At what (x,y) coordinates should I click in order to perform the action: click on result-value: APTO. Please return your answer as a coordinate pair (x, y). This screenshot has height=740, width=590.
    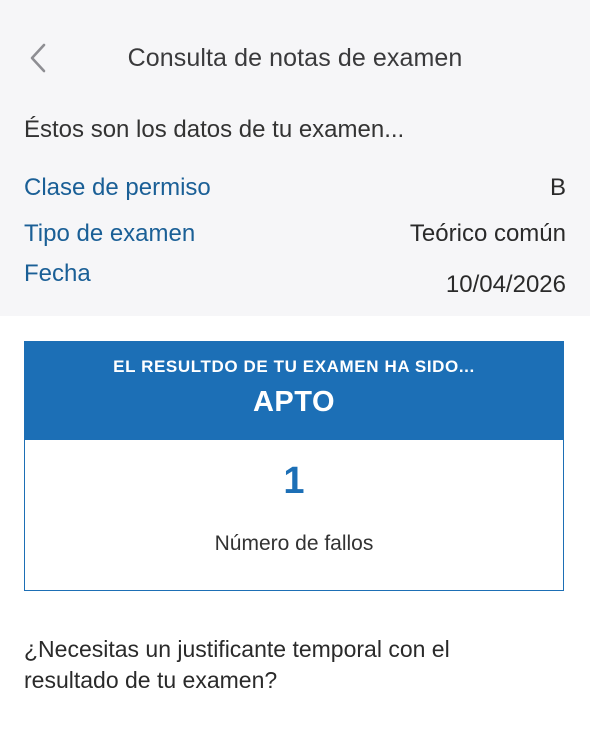
    Looking at the image, I should click on (294, 402).